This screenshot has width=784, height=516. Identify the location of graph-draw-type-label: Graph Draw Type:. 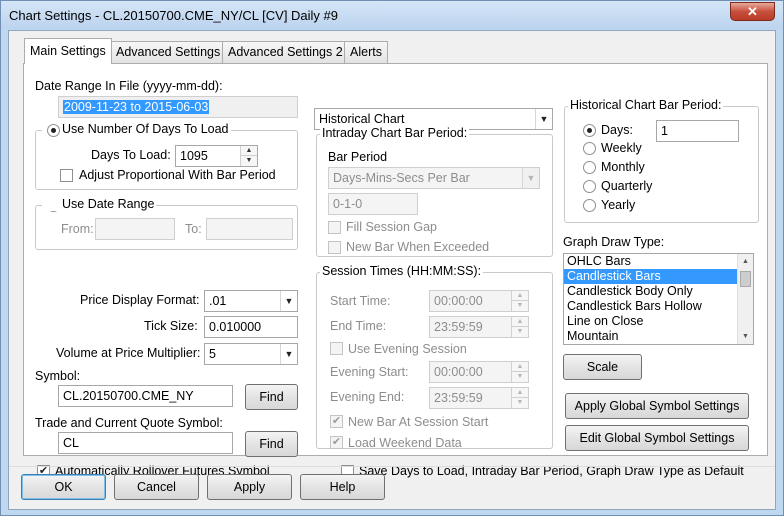
(614, 242).